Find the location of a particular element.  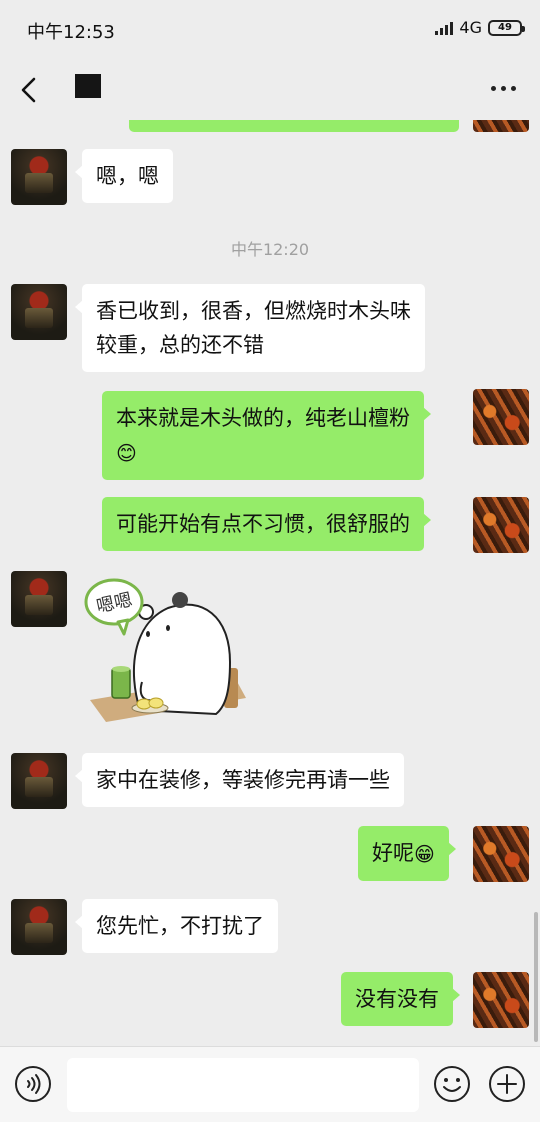

message-text-line: 本来就是木头做的，纯老山檀粉 is located at coordinates (263, 418).